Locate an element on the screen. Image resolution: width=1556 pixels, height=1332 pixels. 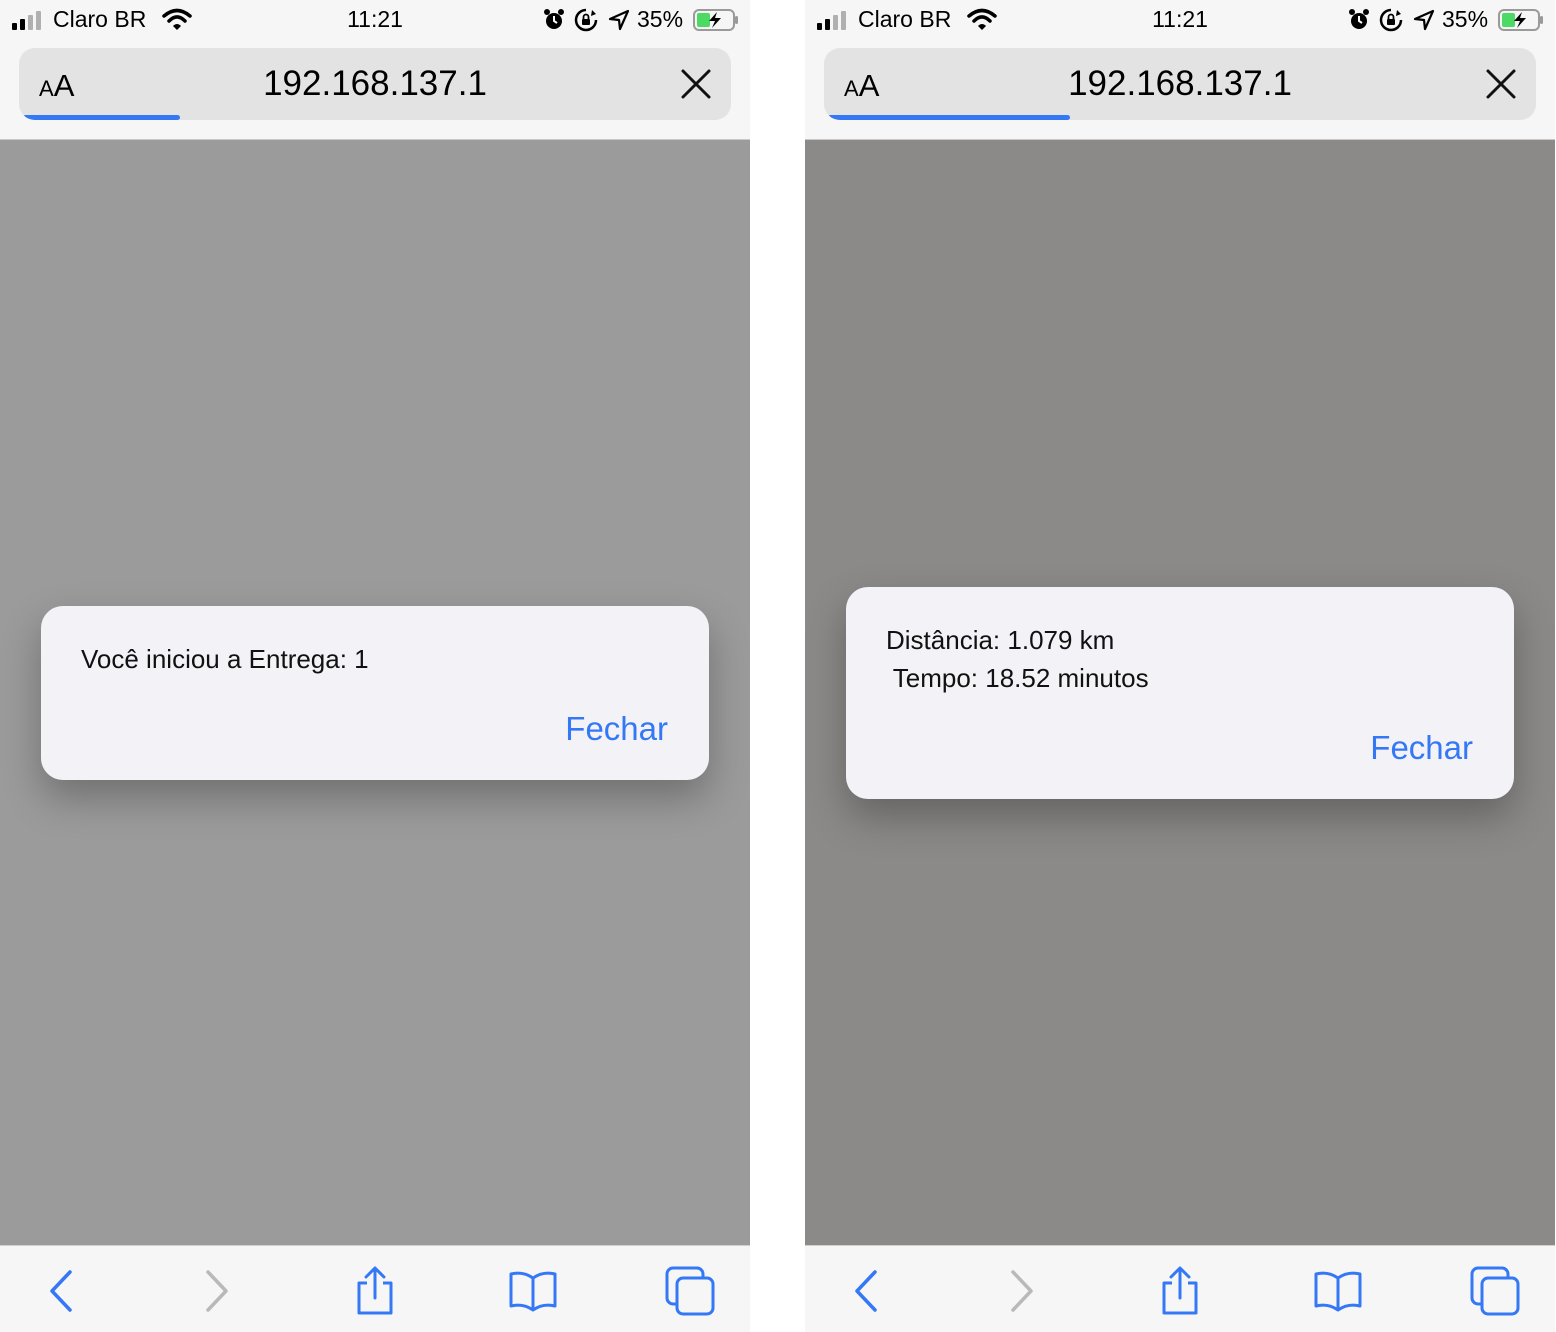
alert-dialog: Você iniciou a Entrega: 1 Fechar is located at coordinates (375, 693).